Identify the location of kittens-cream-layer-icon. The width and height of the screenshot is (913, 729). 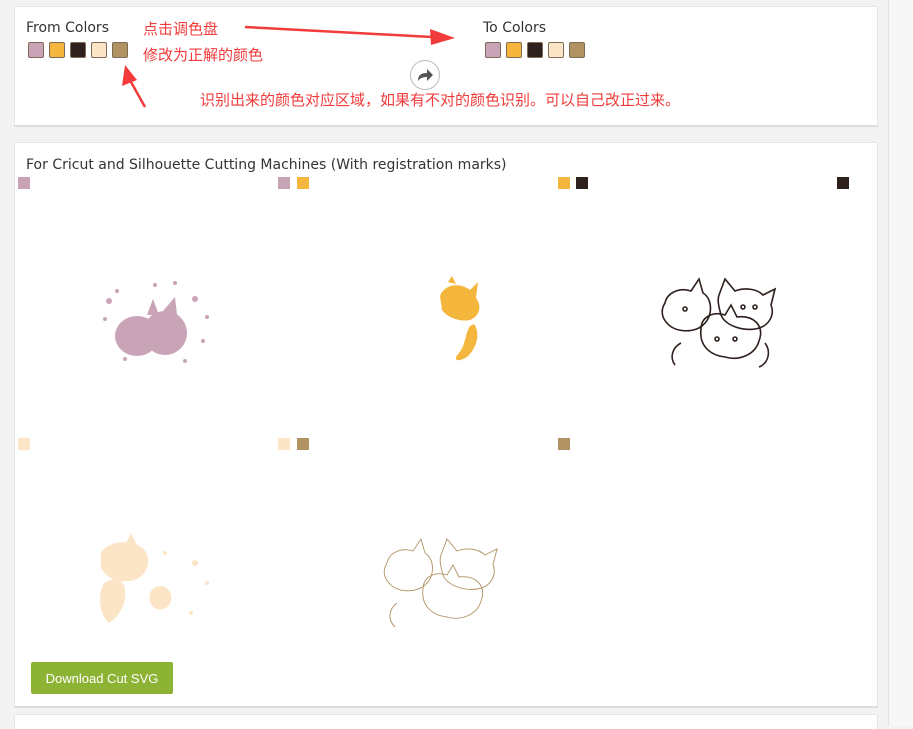
(154, 578).